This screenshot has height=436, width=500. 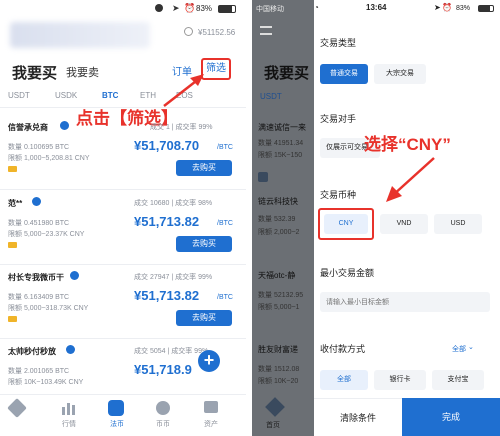 I want to click on bg-nav-label: 首页, so click(x=273, y=425).